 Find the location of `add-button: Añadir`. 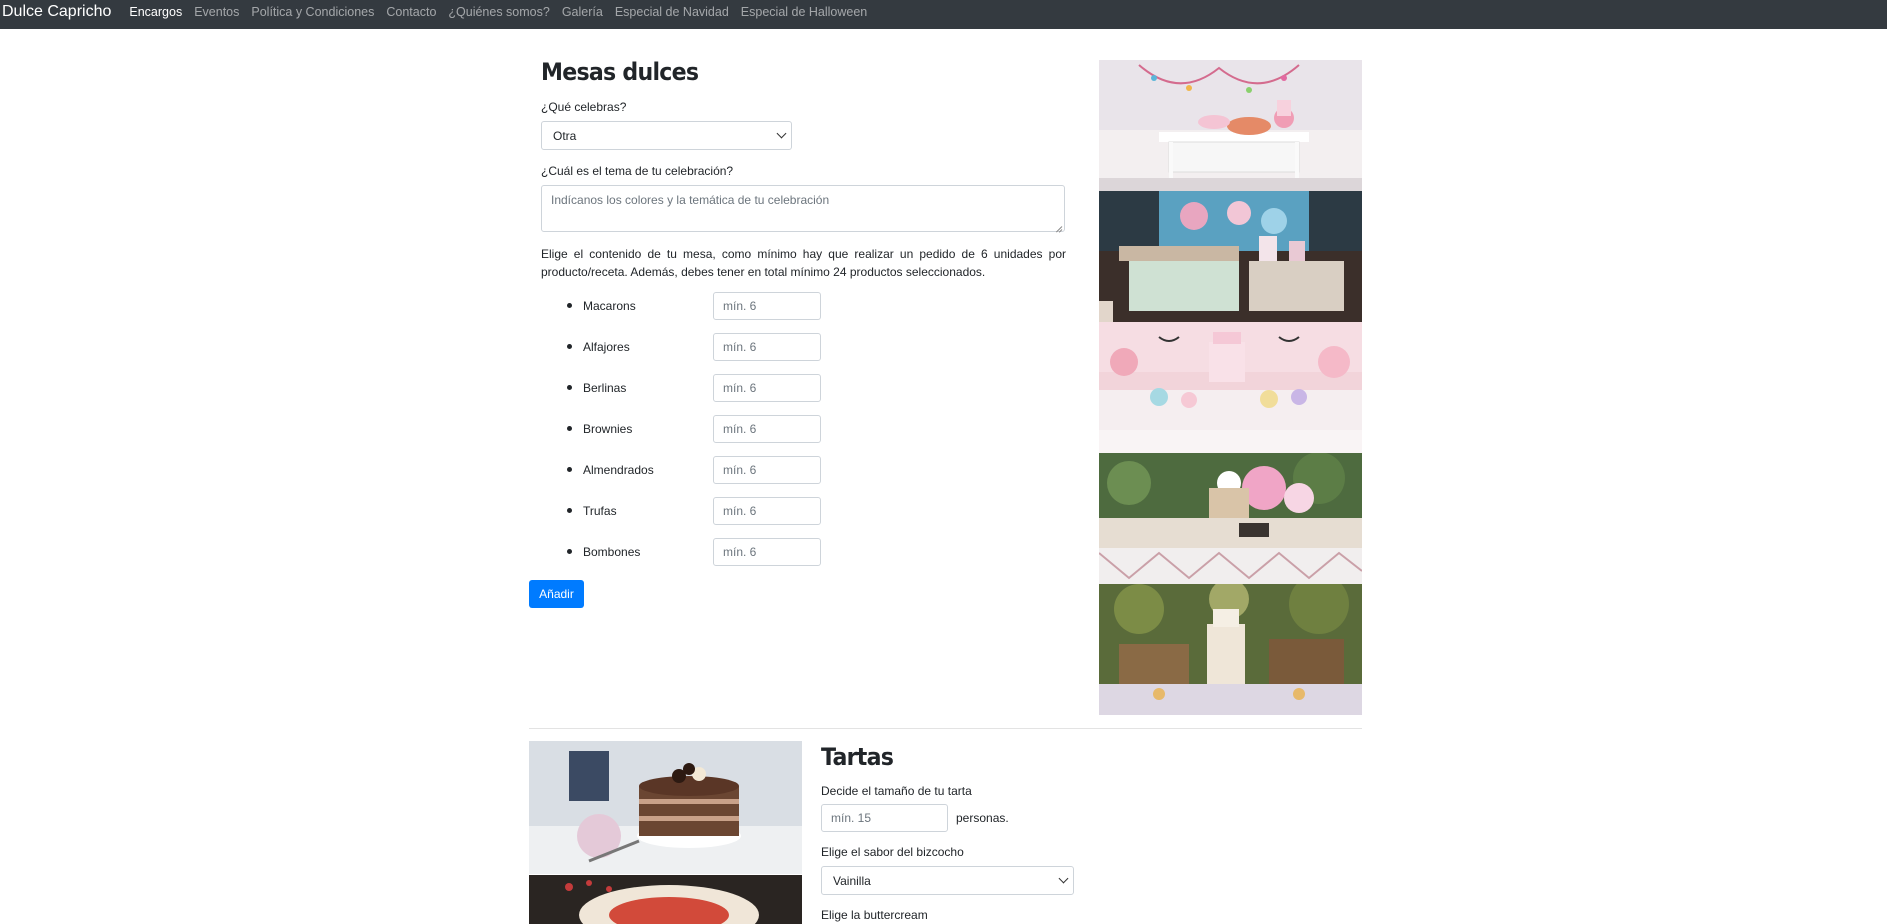

add-button: Añadir is located at coordinates (556, 594).